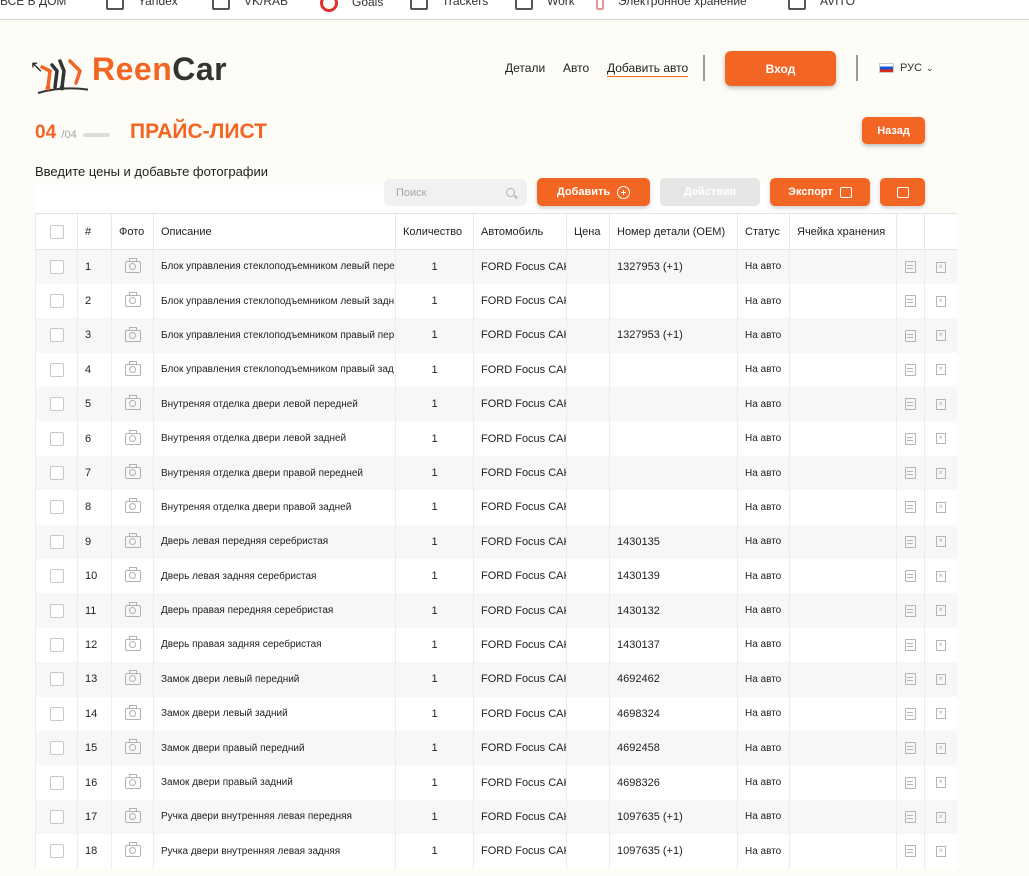  Describe the element at coordinates (33, 4) in the screenshot. I see `bookmark-item: ВСЕ В ДОМ` at that location.